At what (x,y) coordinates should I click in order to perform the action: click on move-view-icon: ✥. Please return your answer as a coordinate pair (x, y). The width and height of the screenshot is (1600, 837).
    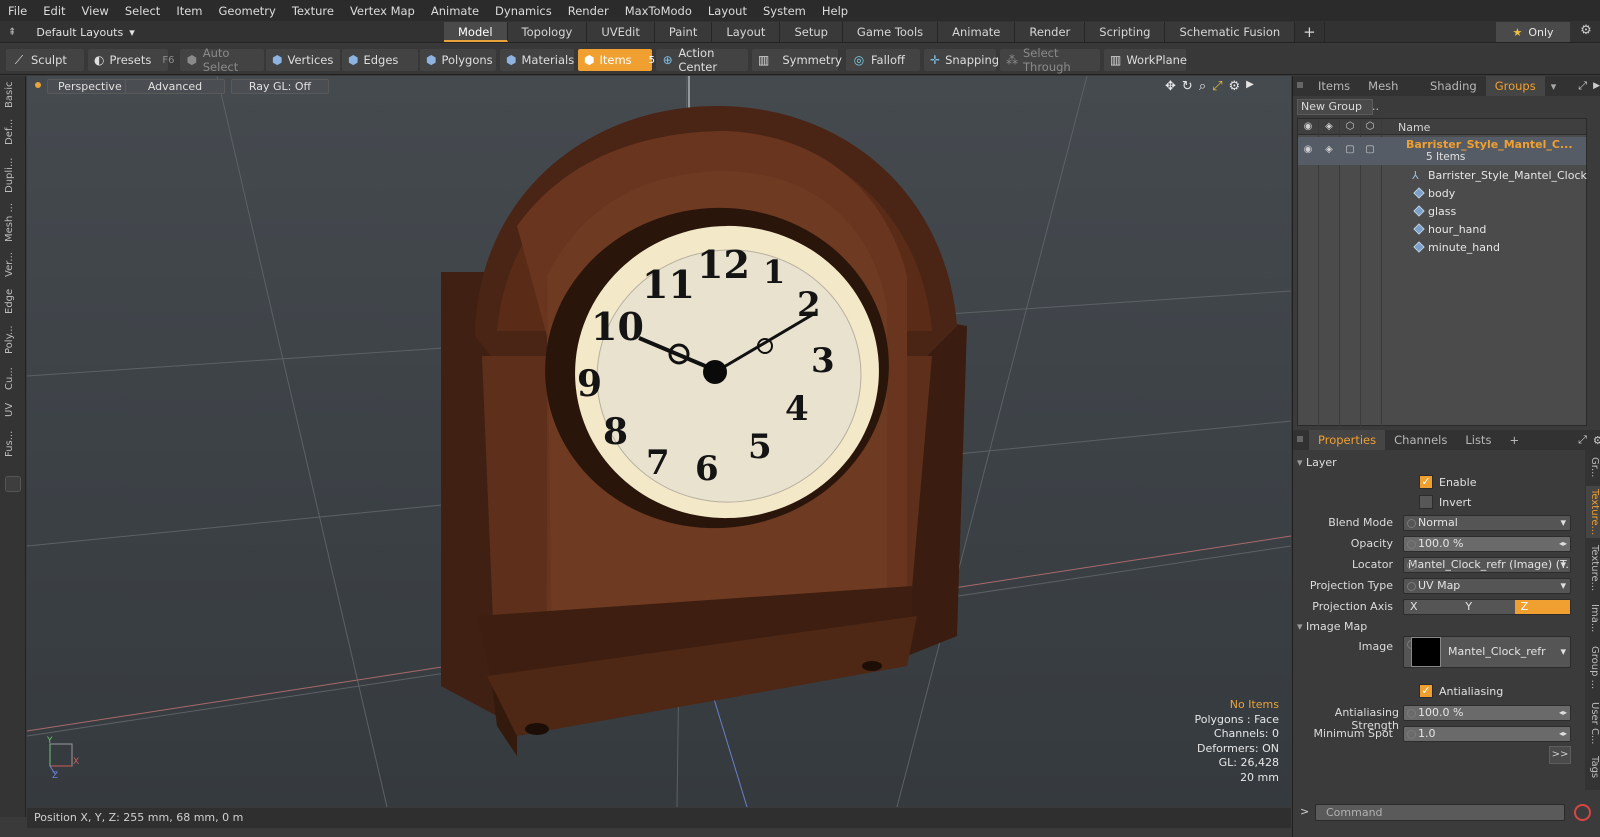
    Looking at the image, I should click on (1170, 86).